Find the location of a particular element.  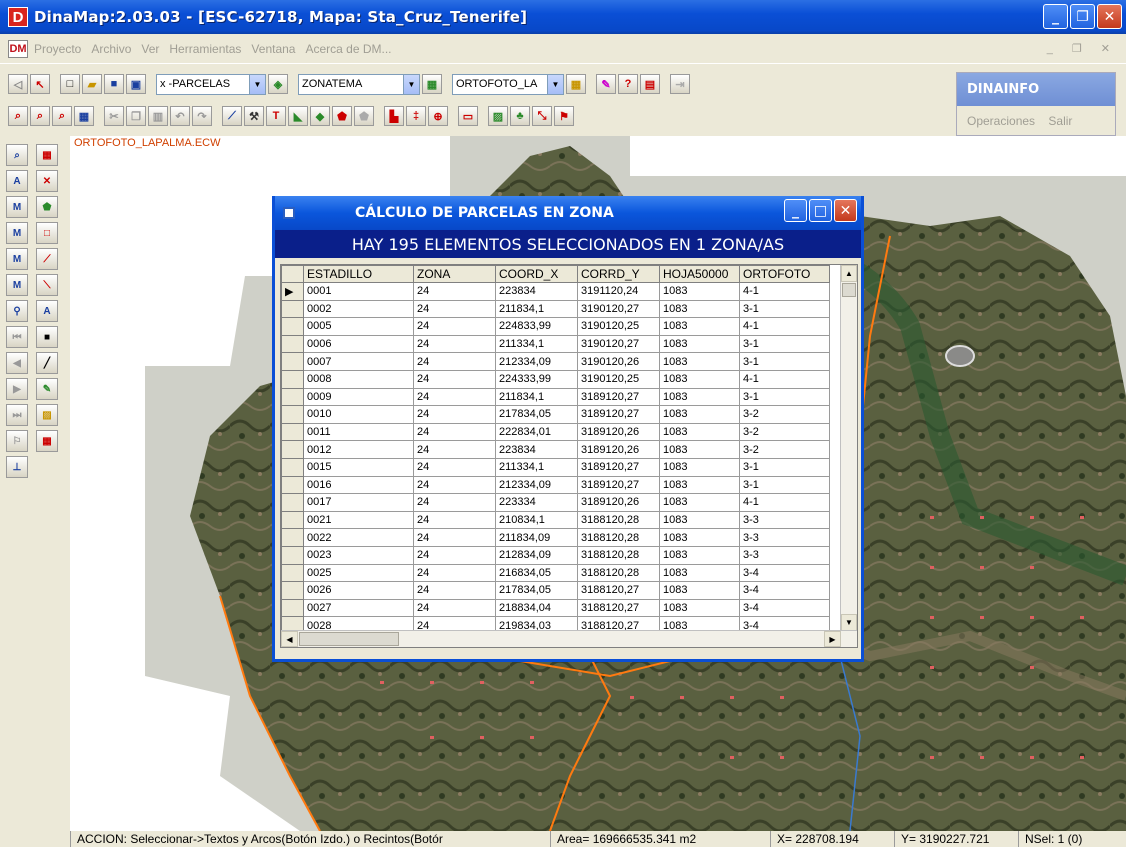

dinainfo-menu-operaciones: Operaciones is located at coordinates (1001, 121).